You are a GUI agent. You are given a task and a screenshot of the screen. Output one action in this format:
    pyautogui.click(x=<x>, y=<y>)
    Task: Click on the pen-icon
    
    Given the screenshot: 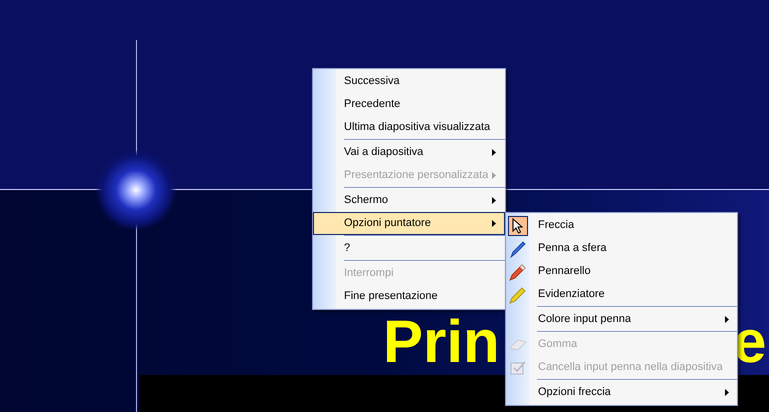 What is the action you would take?
    pyautogui.click(x=518, y=249)
    